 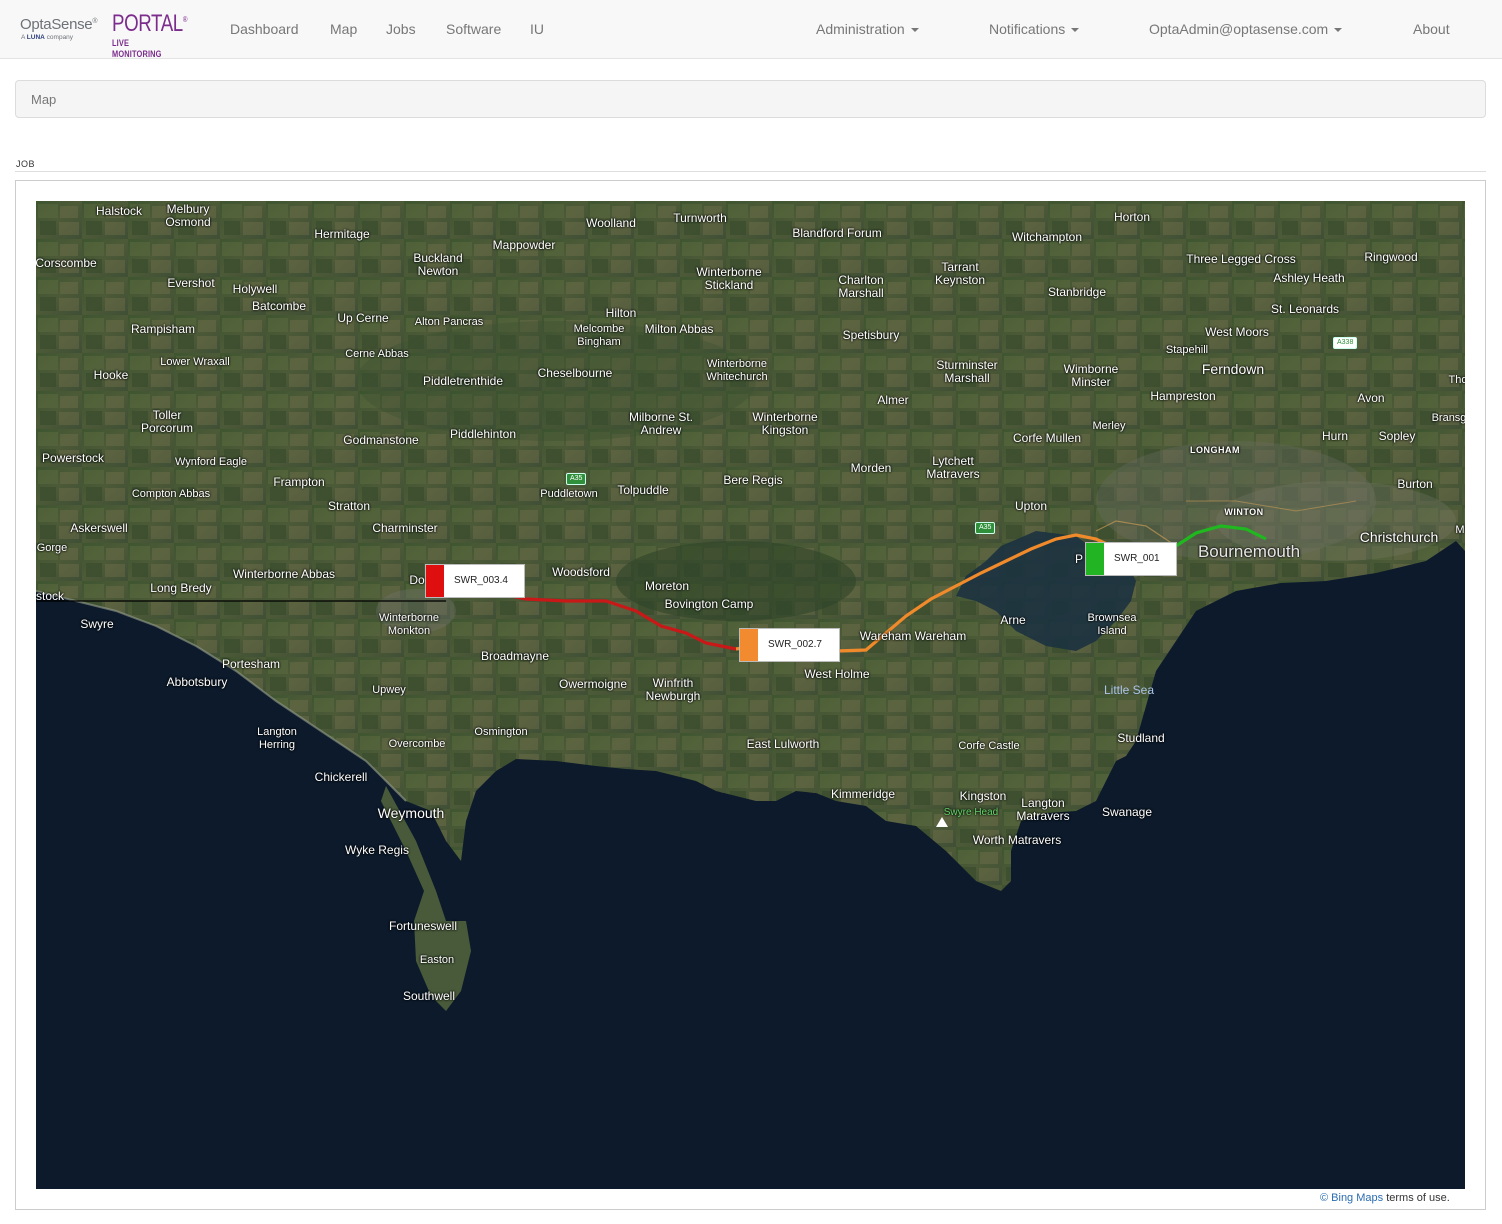 What do you see at coordinates (188, 215) in the screenshot?
I see `place-label: Melbury Osmond` at bounding box center [188, 215].